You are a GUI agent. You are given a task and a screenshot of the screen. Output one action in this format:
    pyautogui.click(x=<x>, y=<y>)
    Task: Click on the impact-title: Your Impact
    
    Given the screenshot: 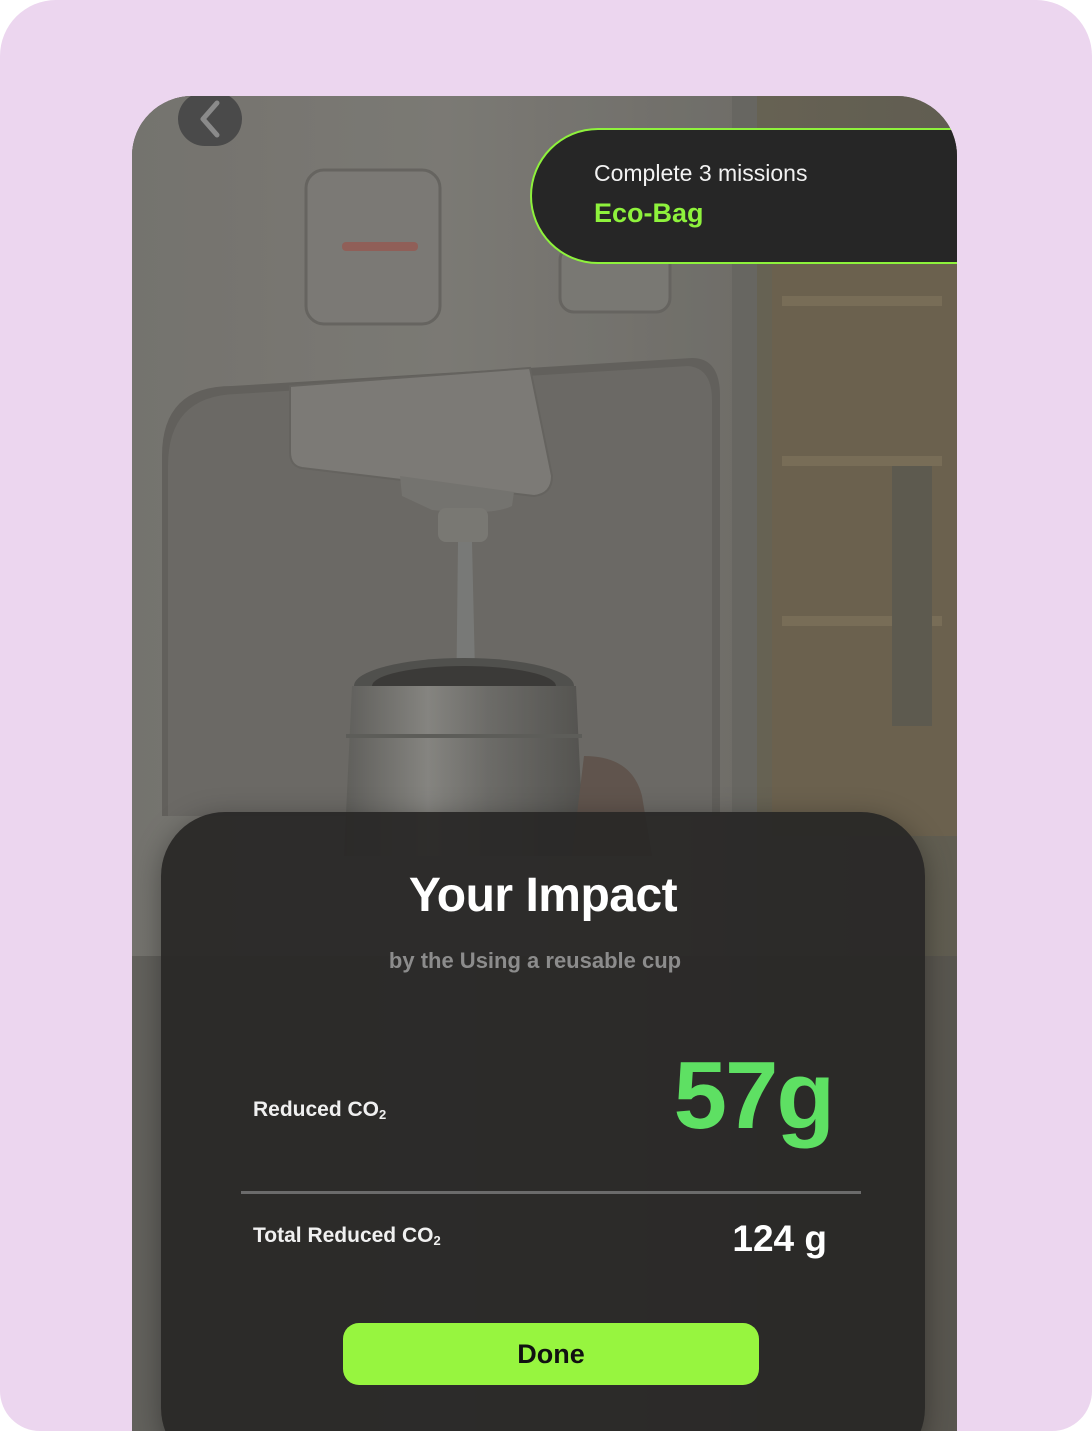 What is the action you would take?
    pyautogui.click(x=543, y=895)
    